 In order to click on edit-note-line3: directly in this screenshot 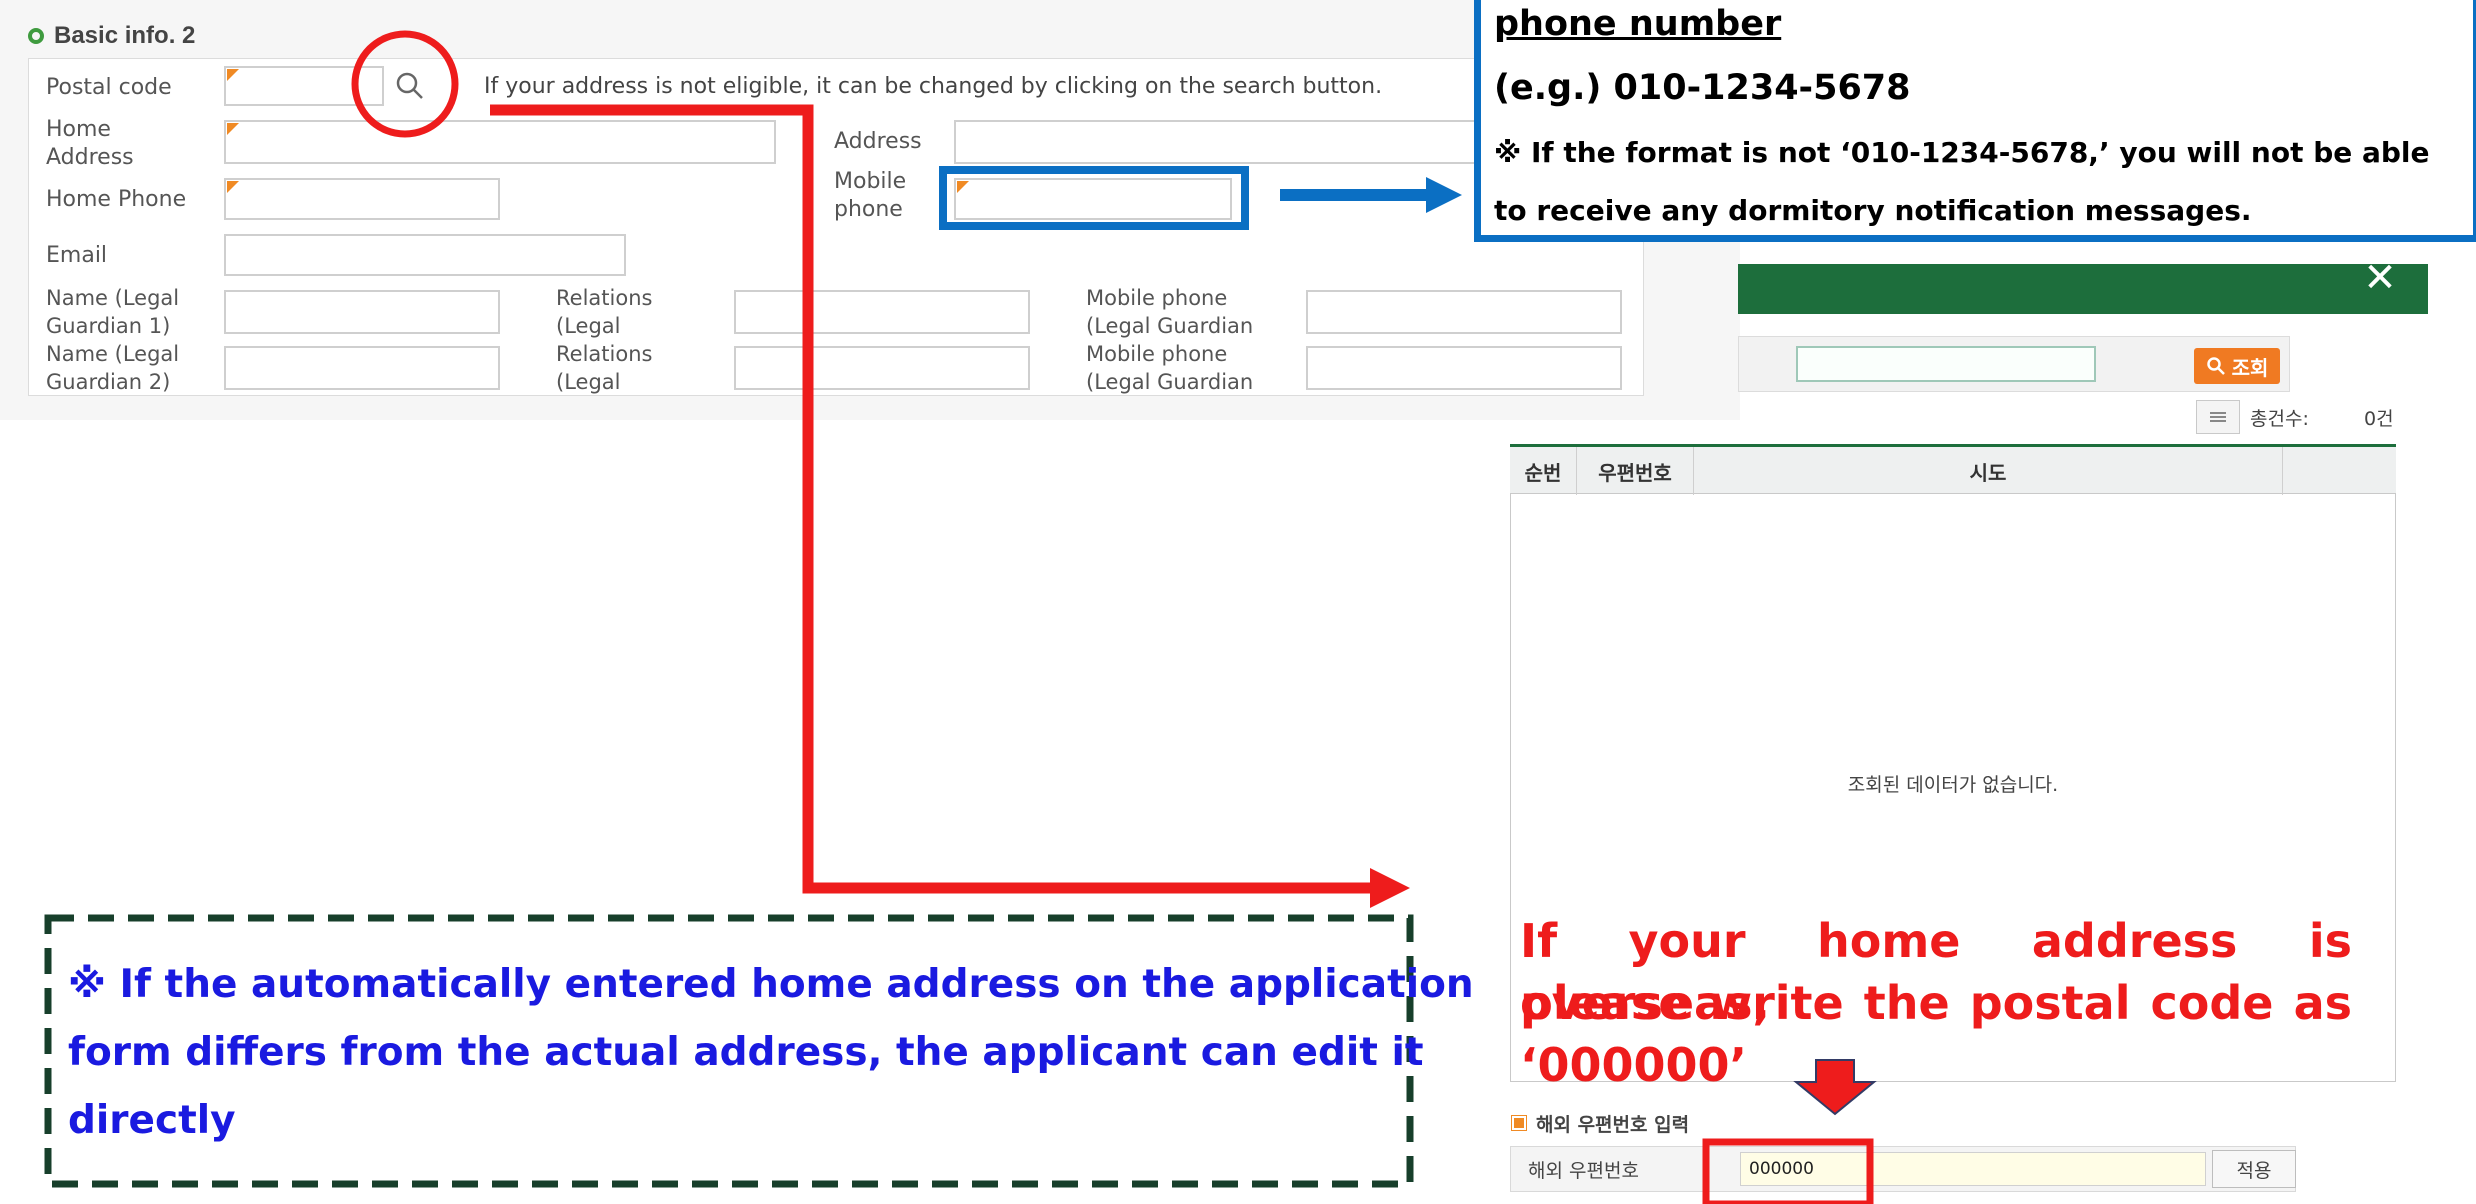, I will do `click(152, 1120)`.